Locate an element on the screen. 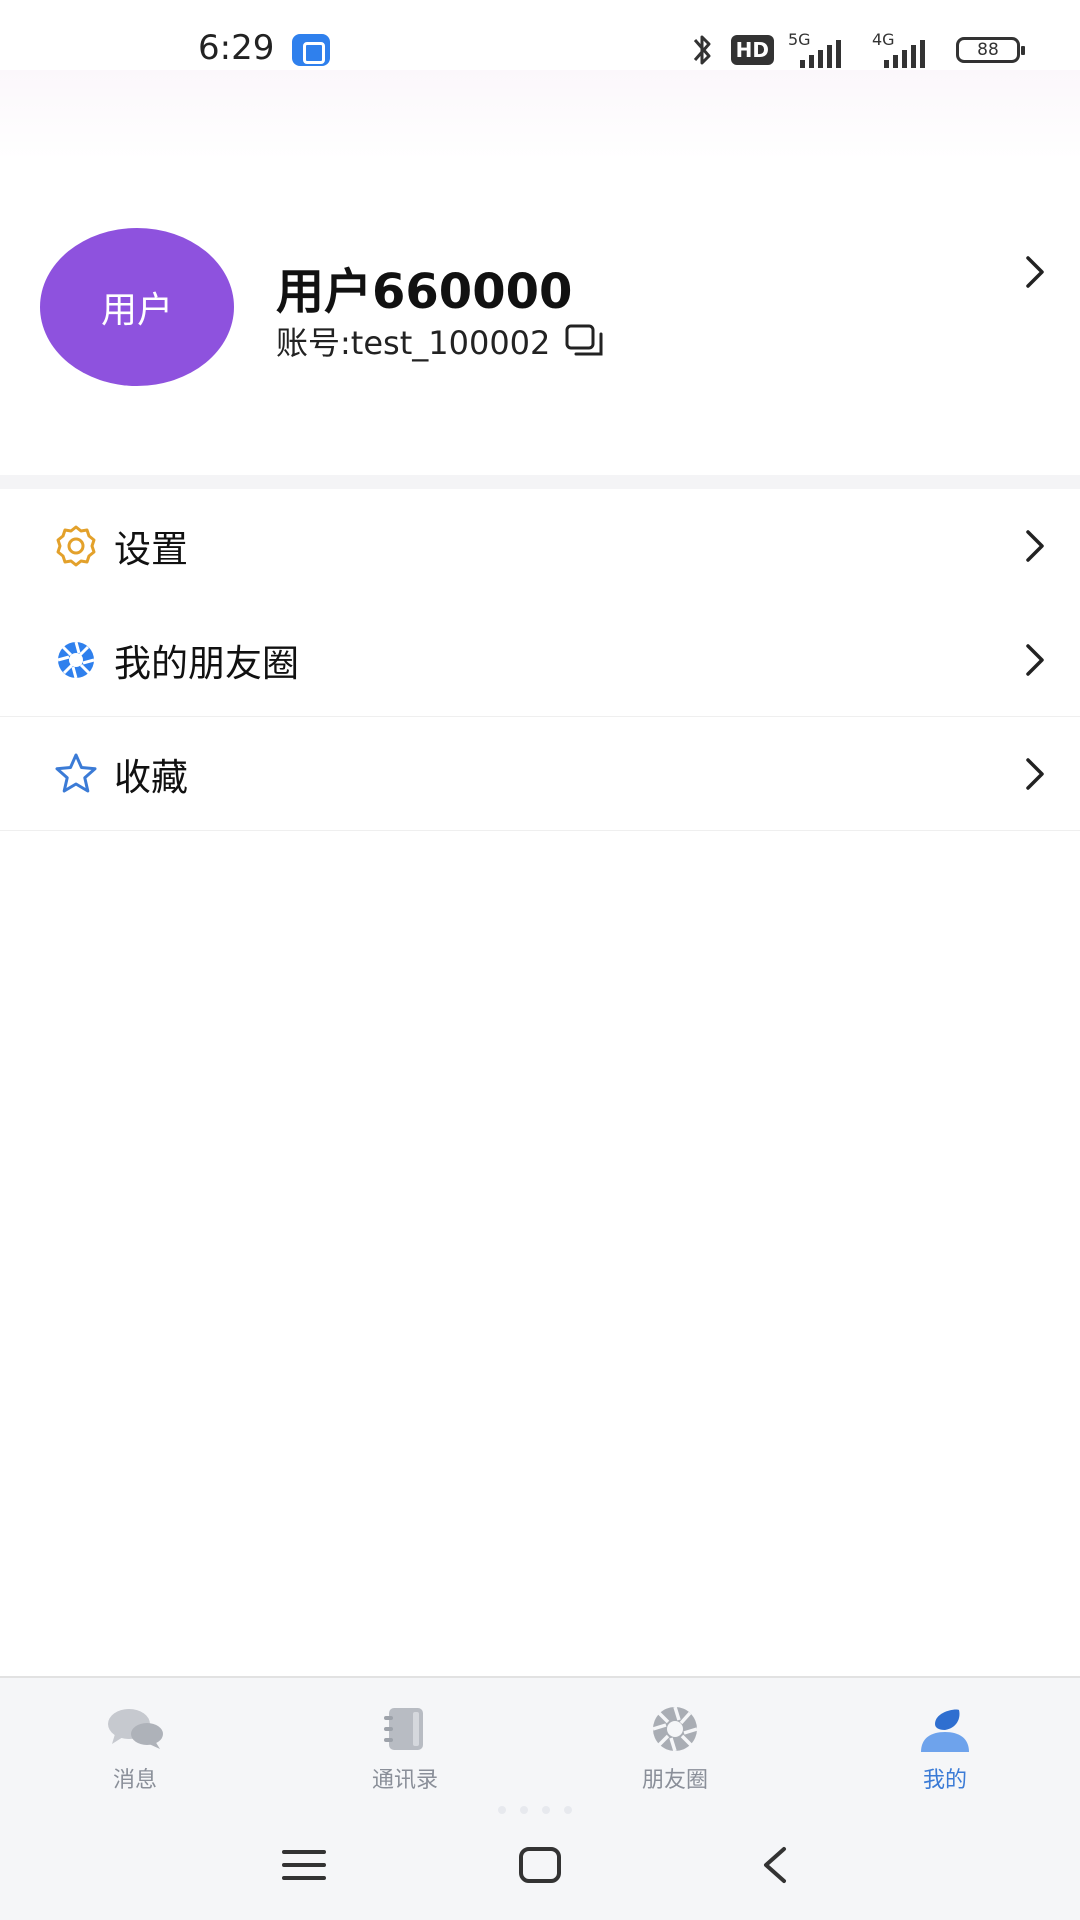  system-navigation-bar is located at coordinates (540, 1860).